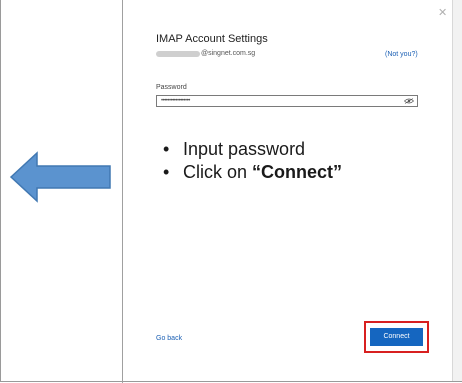 The image size is (462, 383). Describe the element at coordinates (287, 101) in the screenshot. I see `password-field: ••••••••••••••••••` at that location.